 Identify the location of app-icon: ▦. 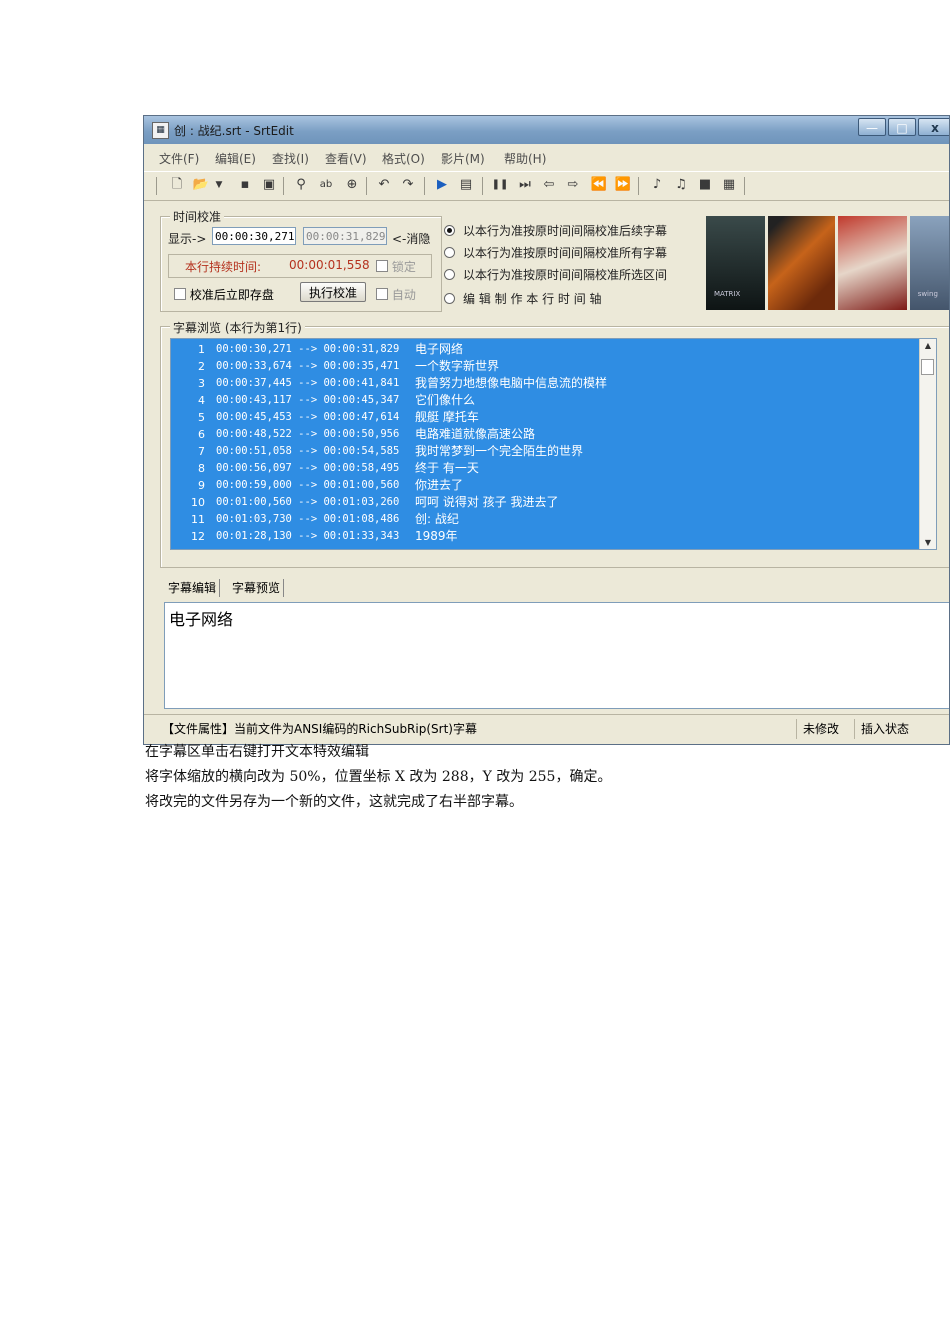
(160, 130).